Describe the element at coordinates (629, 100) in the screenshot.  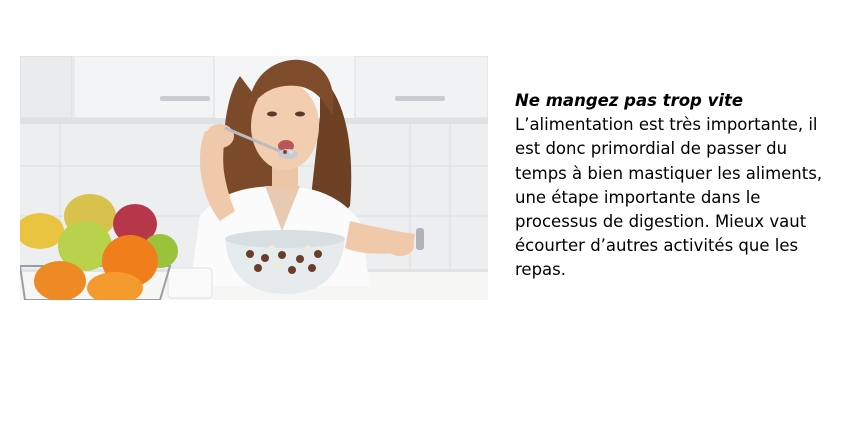
I see `article-heading: Ne mangez pas trop vite` at that location.